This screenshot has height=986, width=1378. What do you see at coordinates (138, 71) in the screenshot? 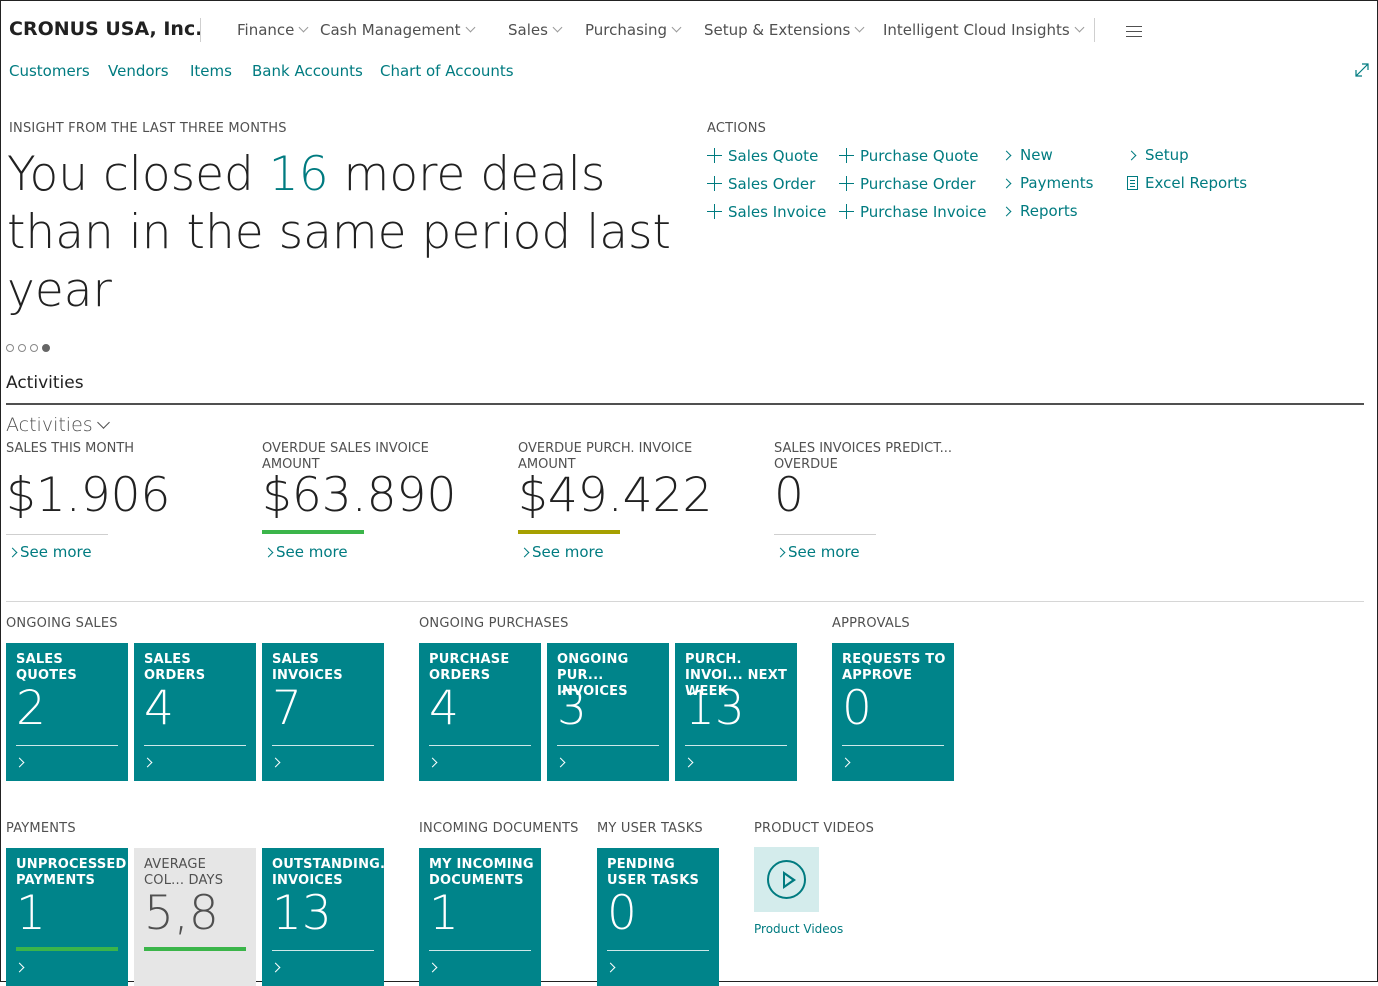
I see `nav-vendors: Vendors` at bounding box center [138, 71].